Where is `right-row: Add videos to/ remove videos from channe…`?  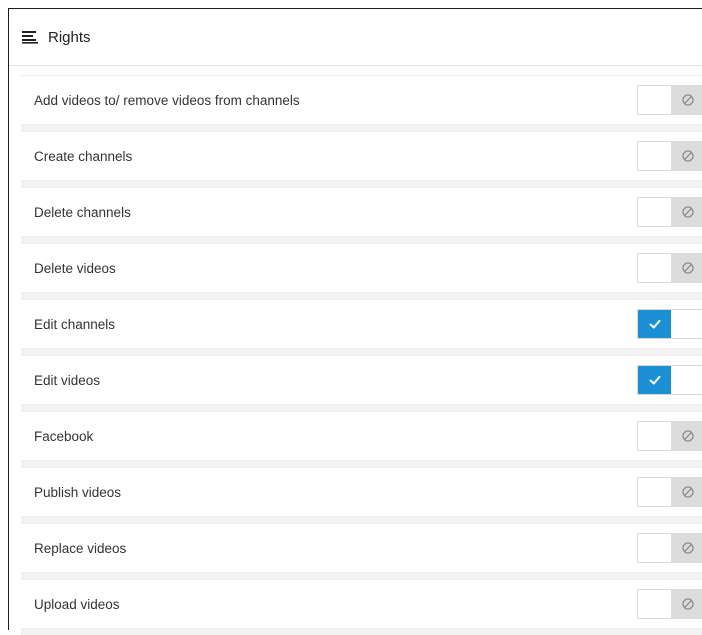 right-row: Add videos to/ remove videos from channe… is located at coordinates (361, 100).